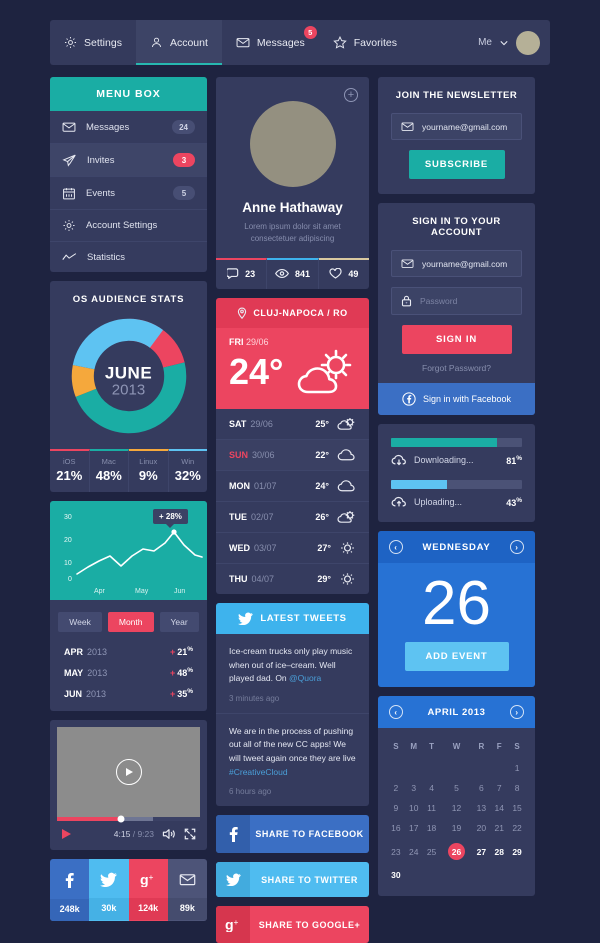  I want to click on forecast-row: MON 01/07 24°, so click(292, 486).